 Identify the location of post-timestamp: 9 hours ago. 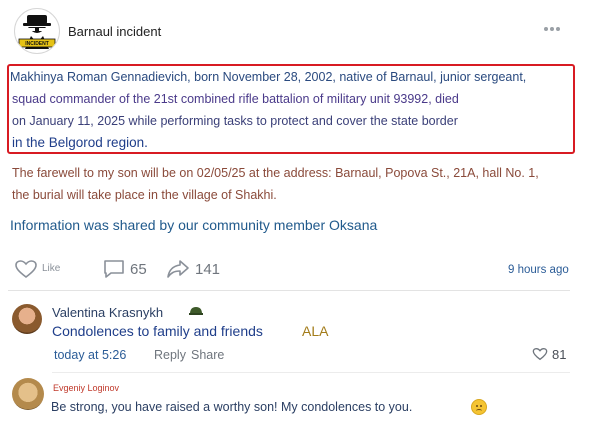
(538, 270).